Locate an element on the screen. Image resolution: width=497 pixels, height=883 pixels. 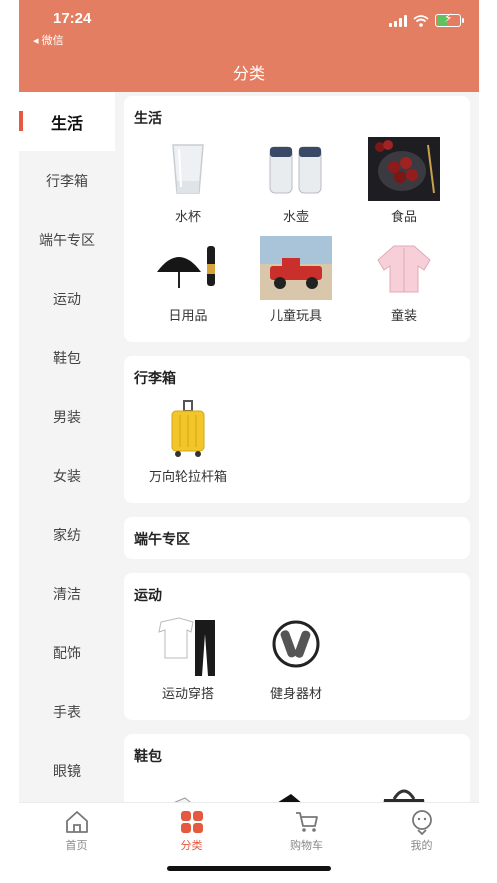
product-category-tile: 童装 is located at coordinates (404, 279).